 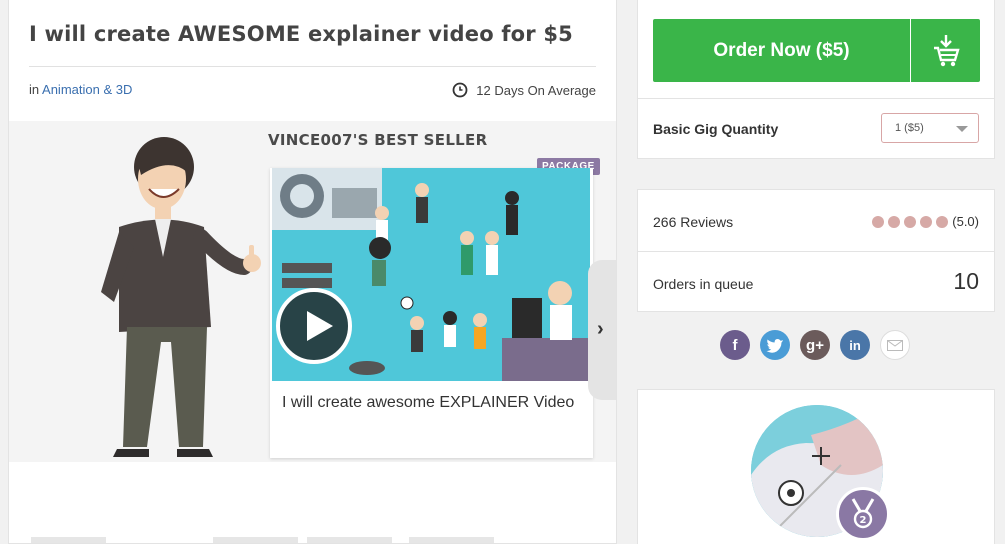 I want to click on level-badge-icon: 2, so click(x=863, y=514).